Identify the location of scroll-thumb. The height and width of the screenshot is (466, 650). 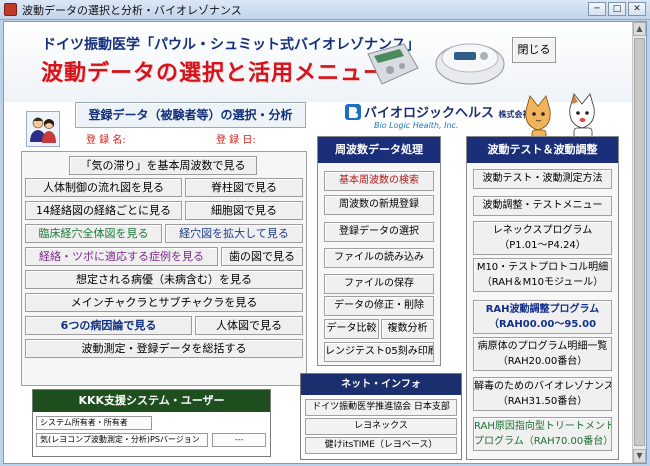
(639, 242).